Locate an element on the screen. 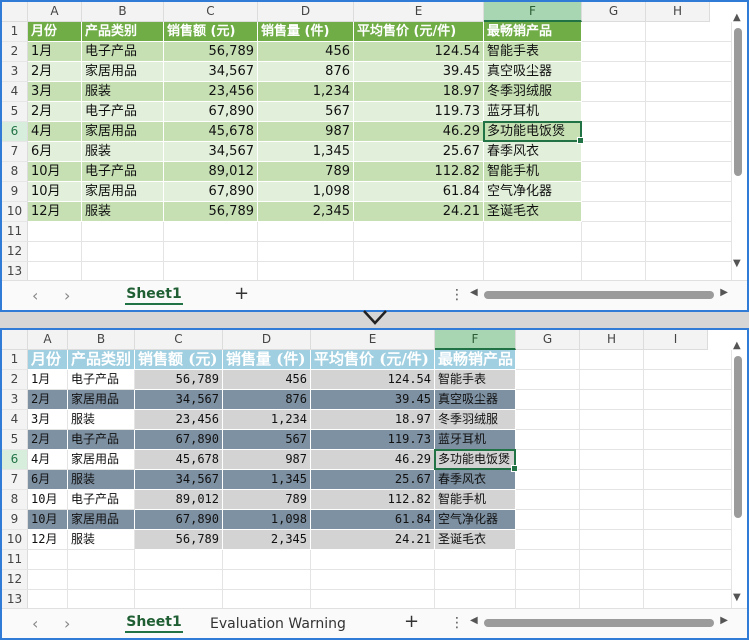  scroll-right-icon: ▶ is located at coordinates (724, 620).